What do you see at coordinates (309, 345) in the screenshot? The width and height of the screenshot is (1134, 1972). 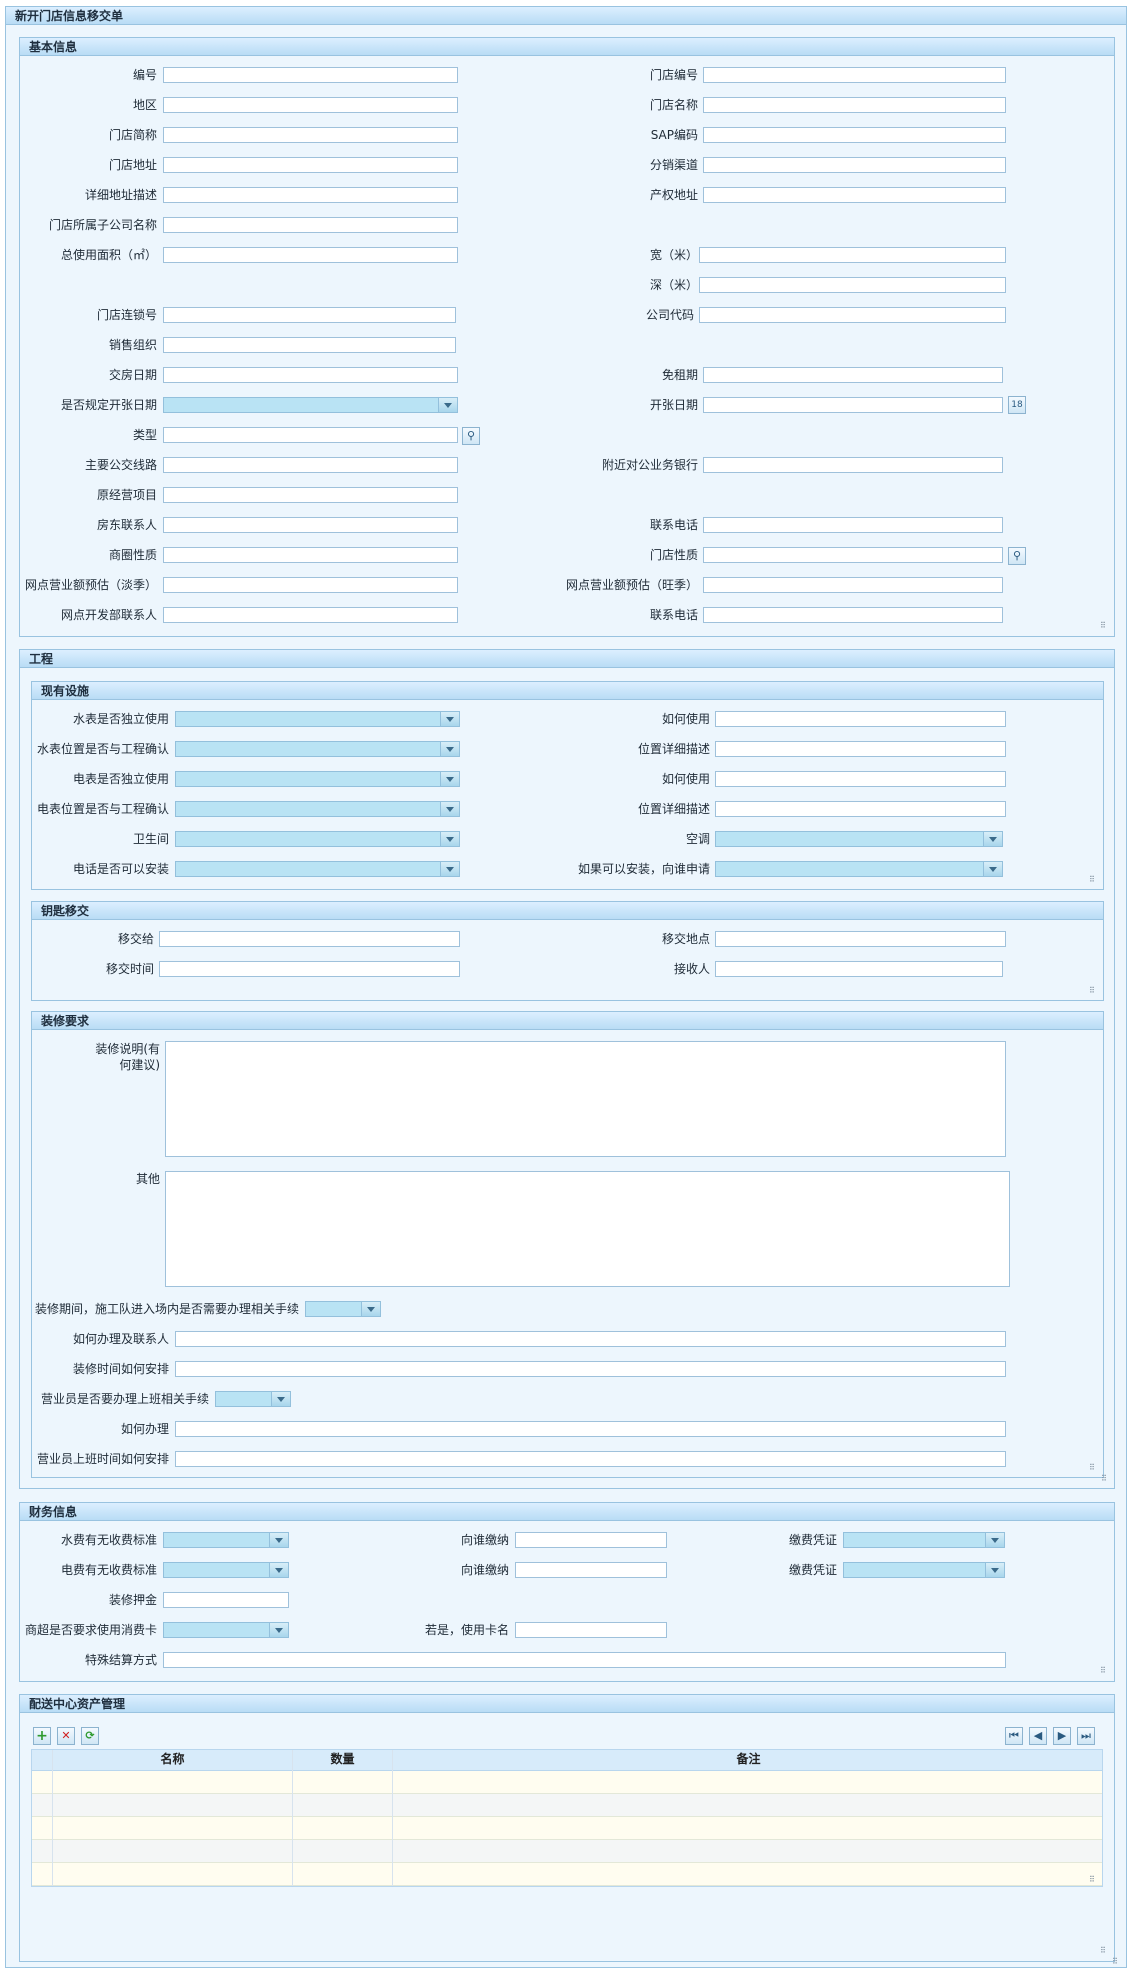 I see `sales-org-input` at bounding box center [309, 345].